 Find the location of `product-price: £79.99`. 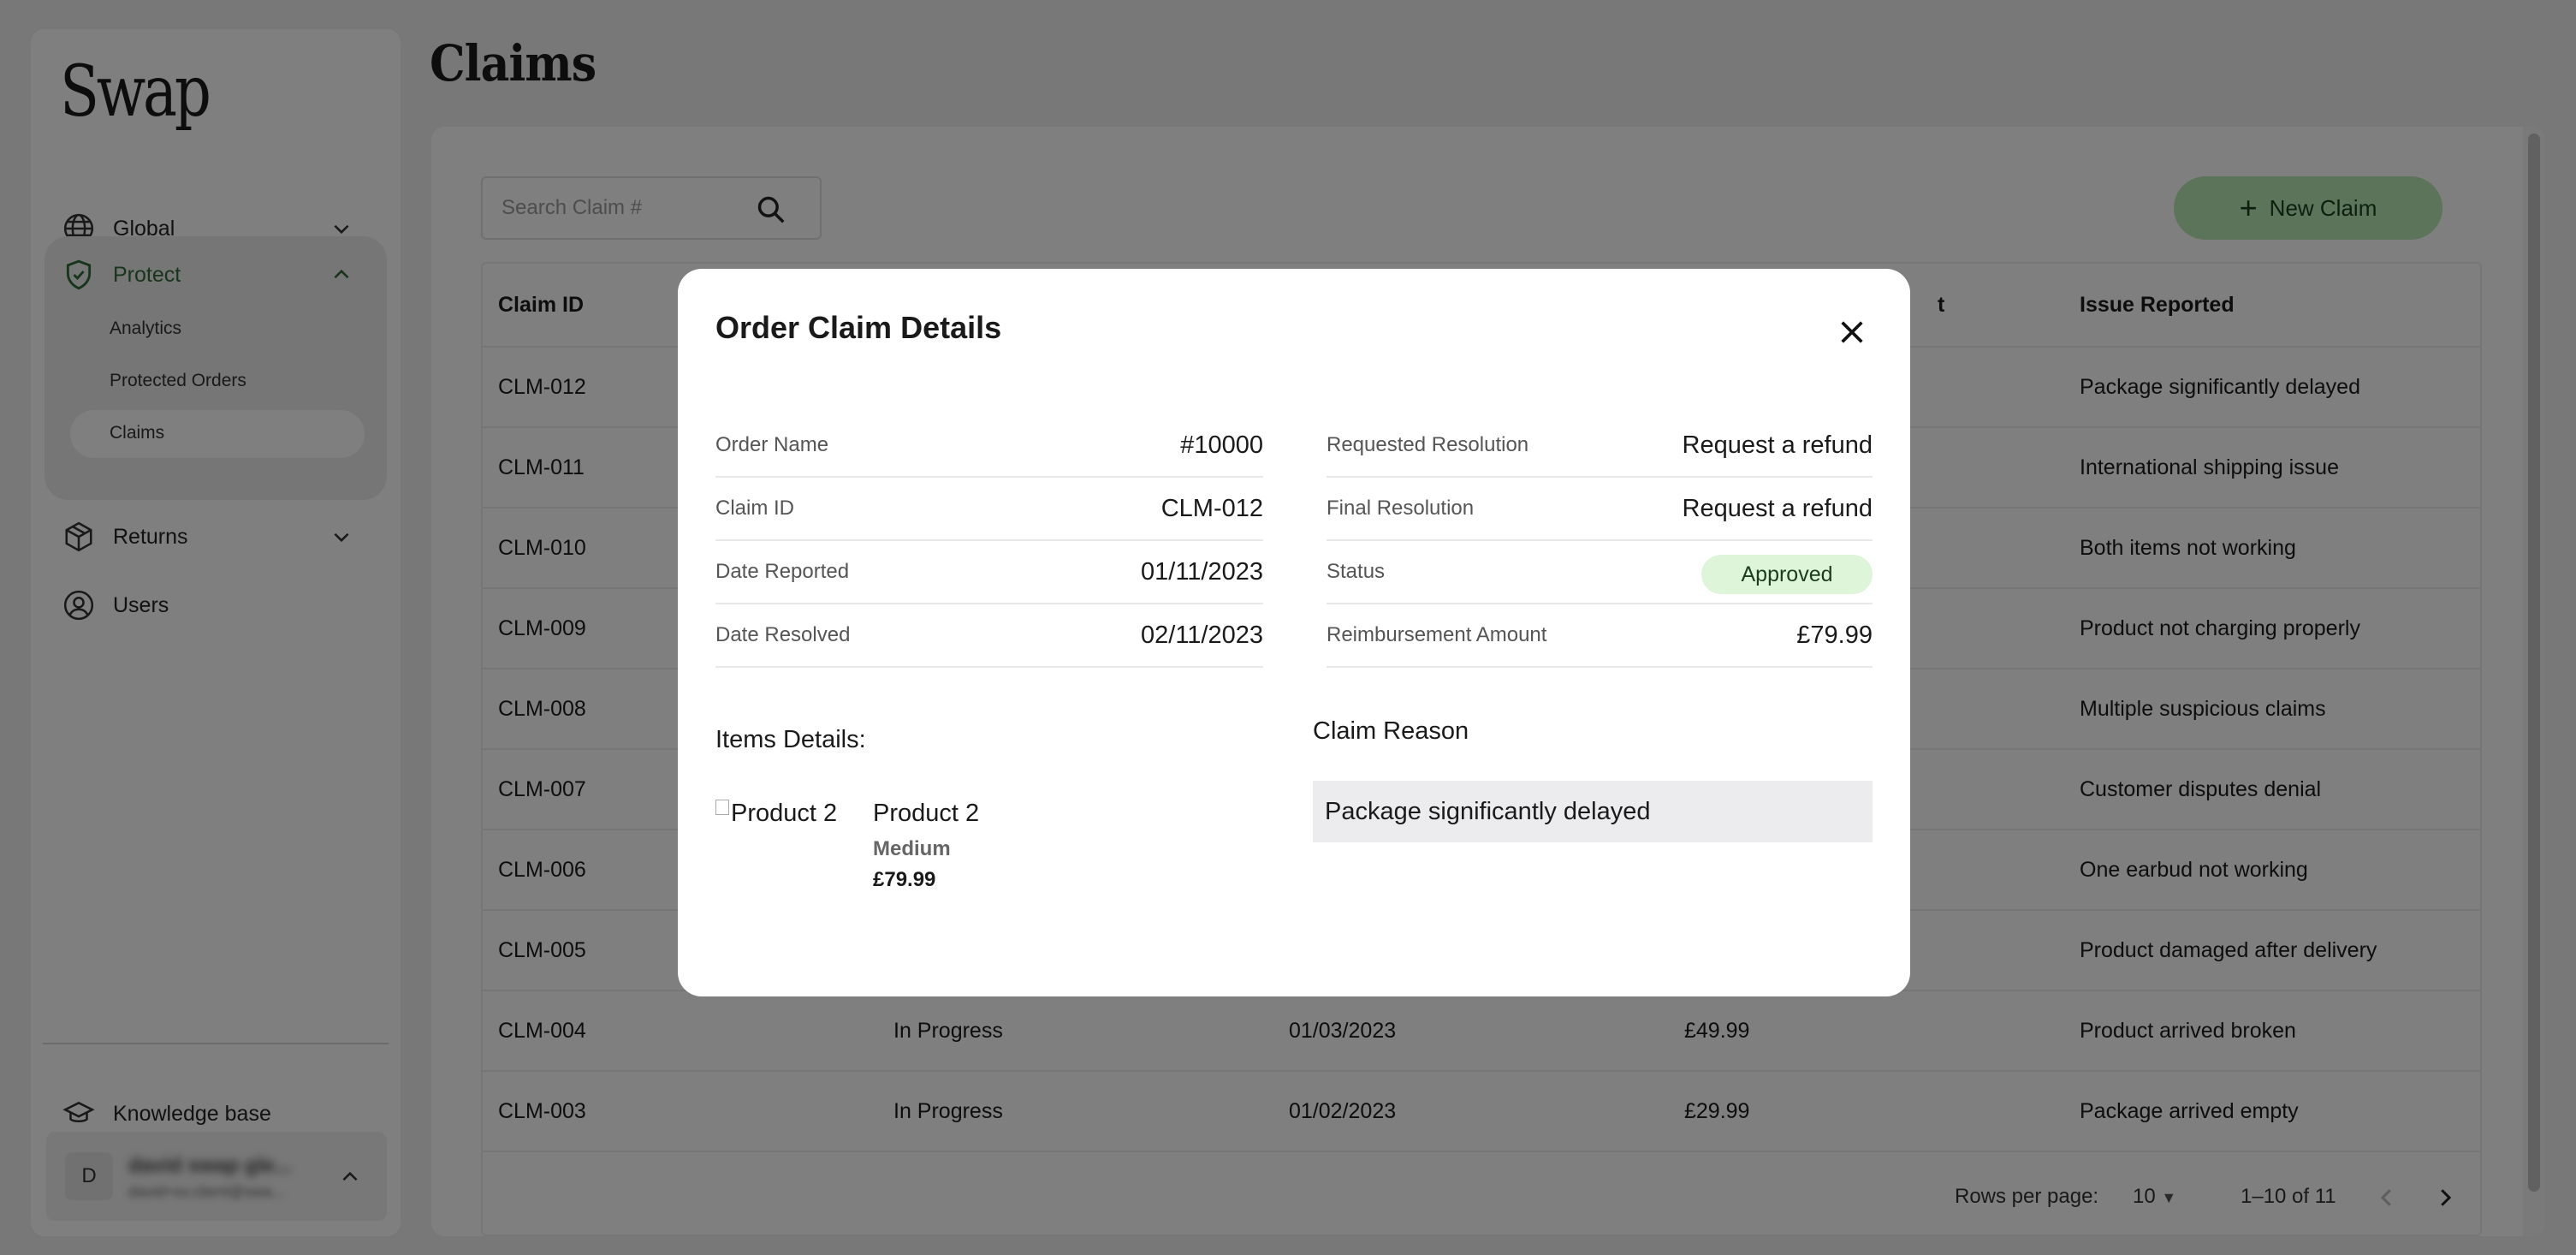

product-price: £79.99 is located at coordinates (904, 879).